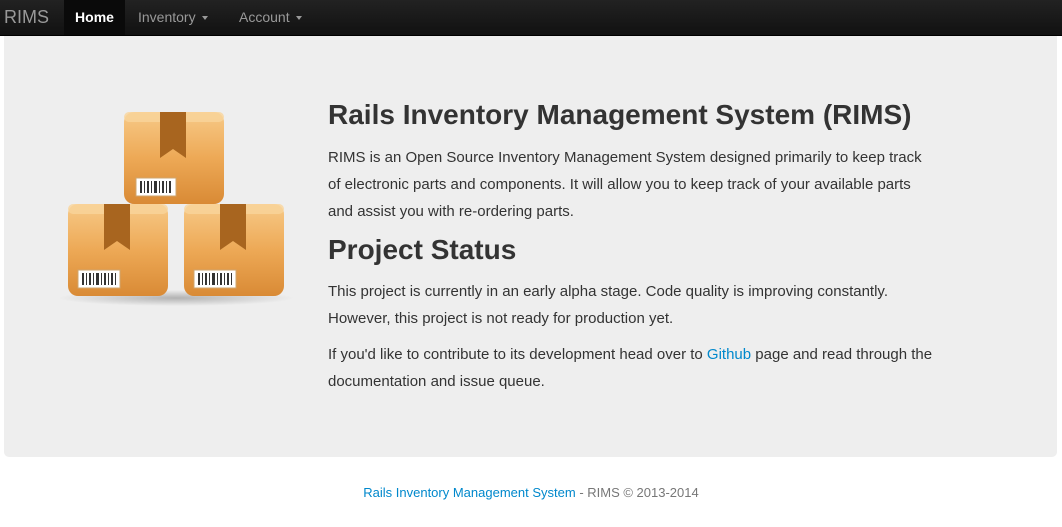 This screenshot has width=1062, height=527. Describe the element at coordinates (620, 114) in the screenshot. I see `page-title: Rails Inventory Management System (RIMS)` at that location.